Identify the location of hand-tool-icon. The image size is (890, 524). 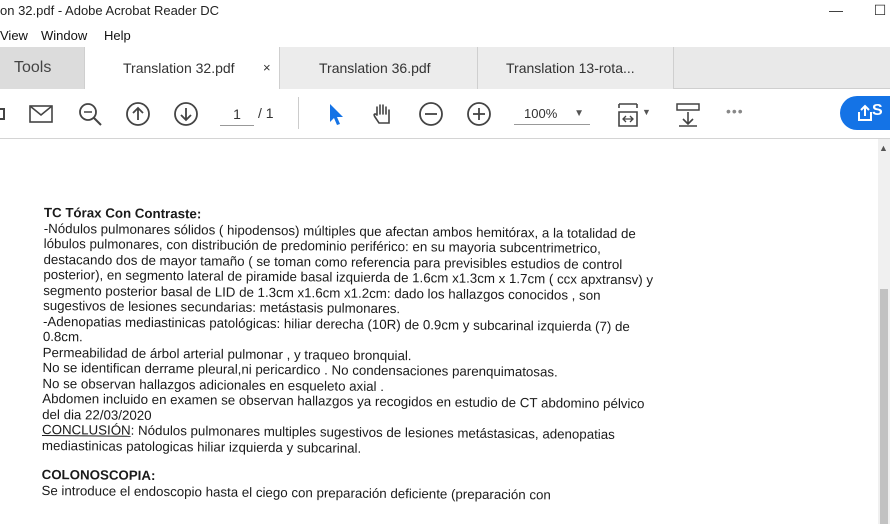
(383, 114).